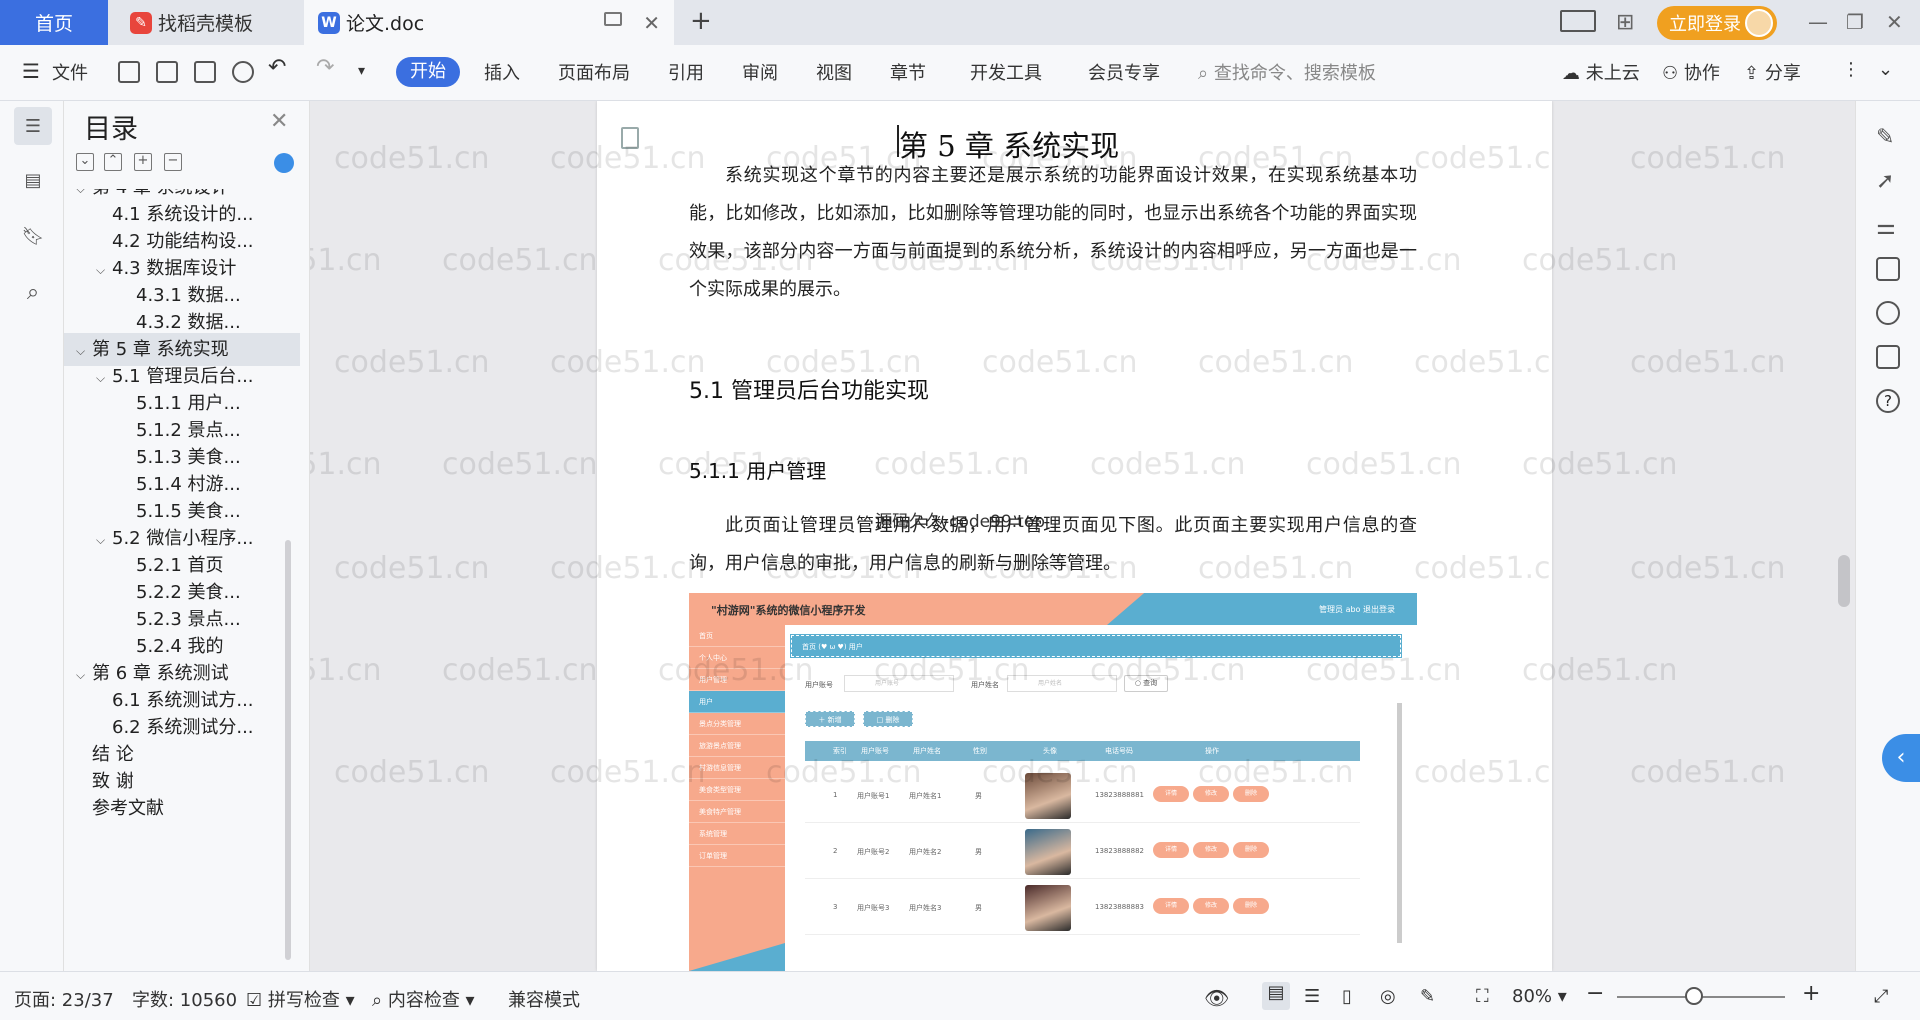  What do you see at coordinates (205, 22) in the screenshot?
I see `tab-daoke: ✎ 找稻壳模板` at bounding box center [205, 22].